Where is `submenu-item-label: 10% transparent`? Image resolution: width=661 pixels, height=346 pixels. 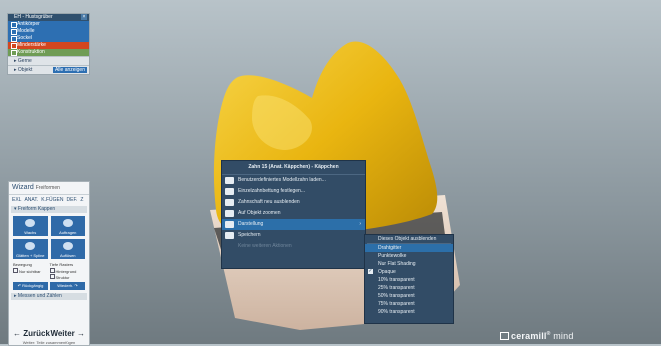 submenu-item-label: 10% transparent is located at coordinates (396, 280).